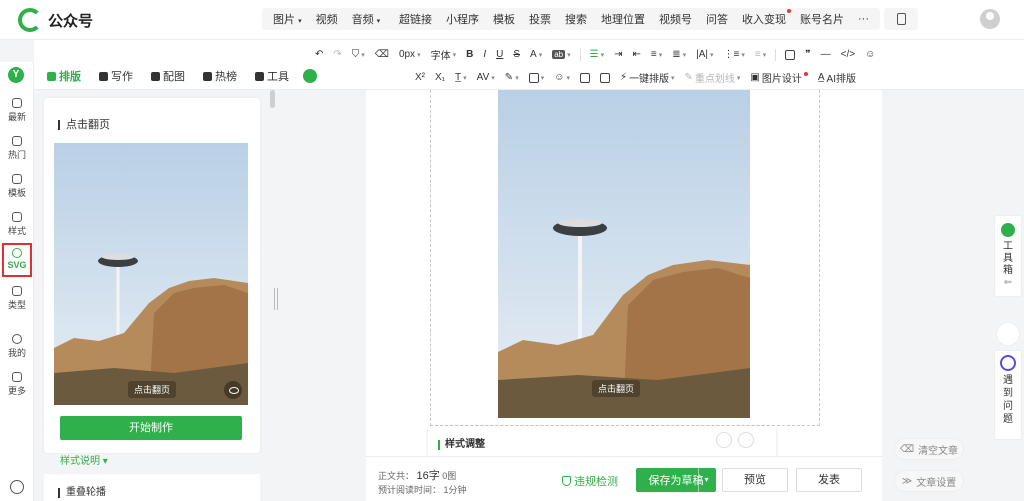 The width and height of the screenshot is (1024, 501). What do you see at coordinates (576, 19) in the screenshot?
I see `insert-search: 搜索` at bounding box center [576, 19].